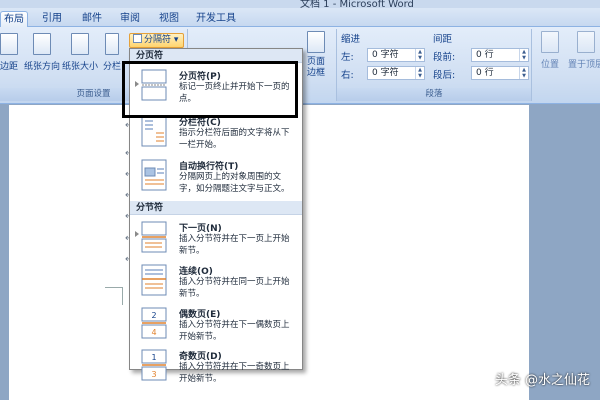 The image size is (600, 400). I want to click on svg-text: 3, so click(153, 374).